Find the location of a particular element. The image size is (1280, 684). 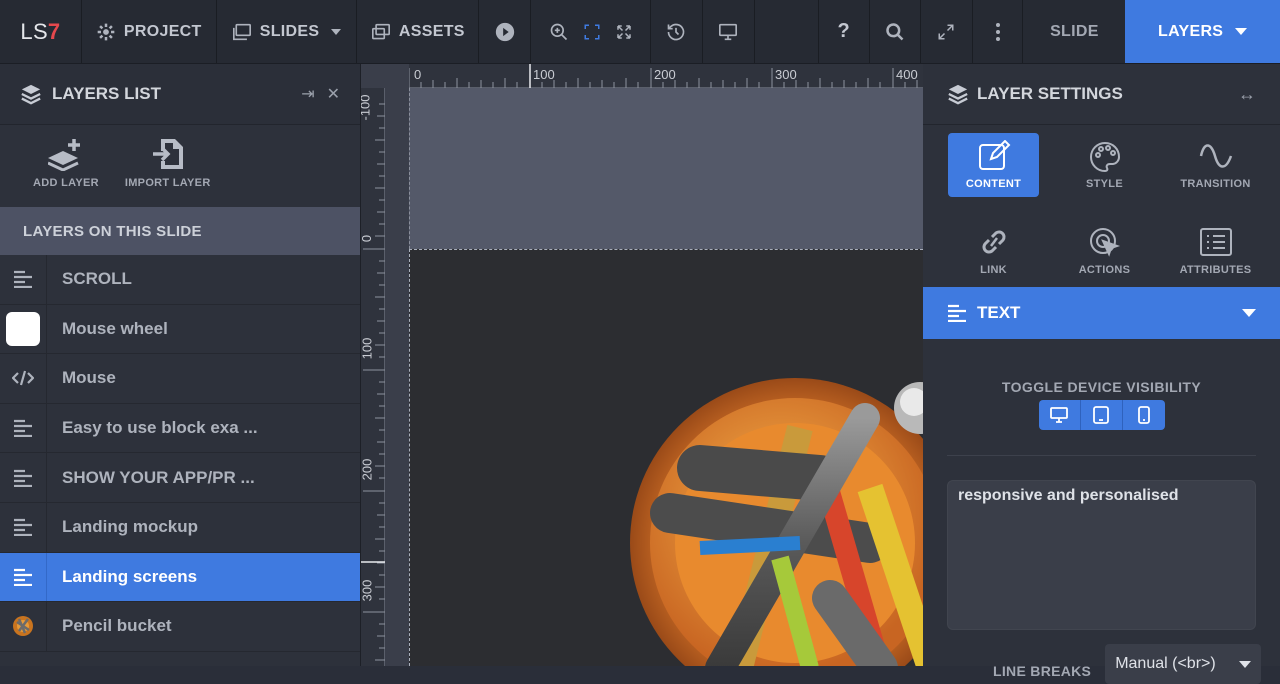

layer-name: Mouse is located at coordinates (89, 378).